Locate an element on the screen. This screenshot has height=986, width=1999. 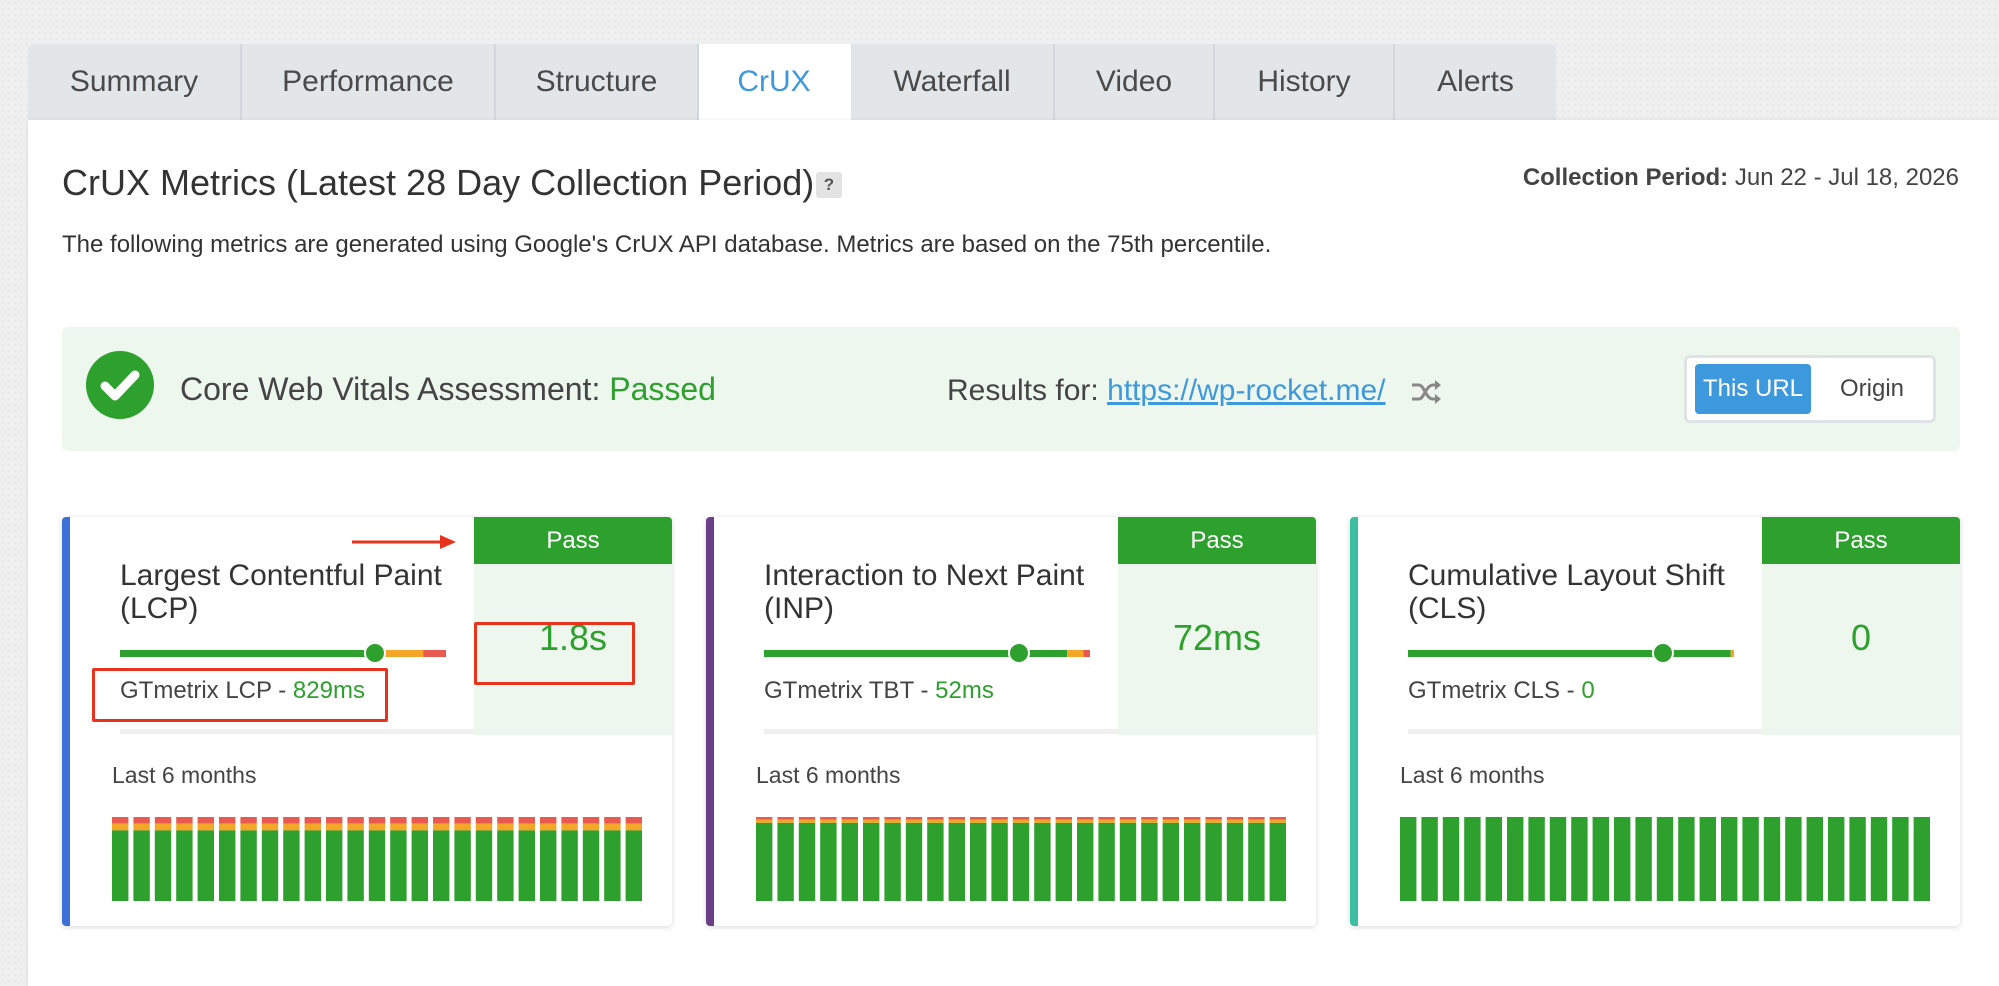
tab-waterfall: Waterfall is located at coordinates (953, 82).